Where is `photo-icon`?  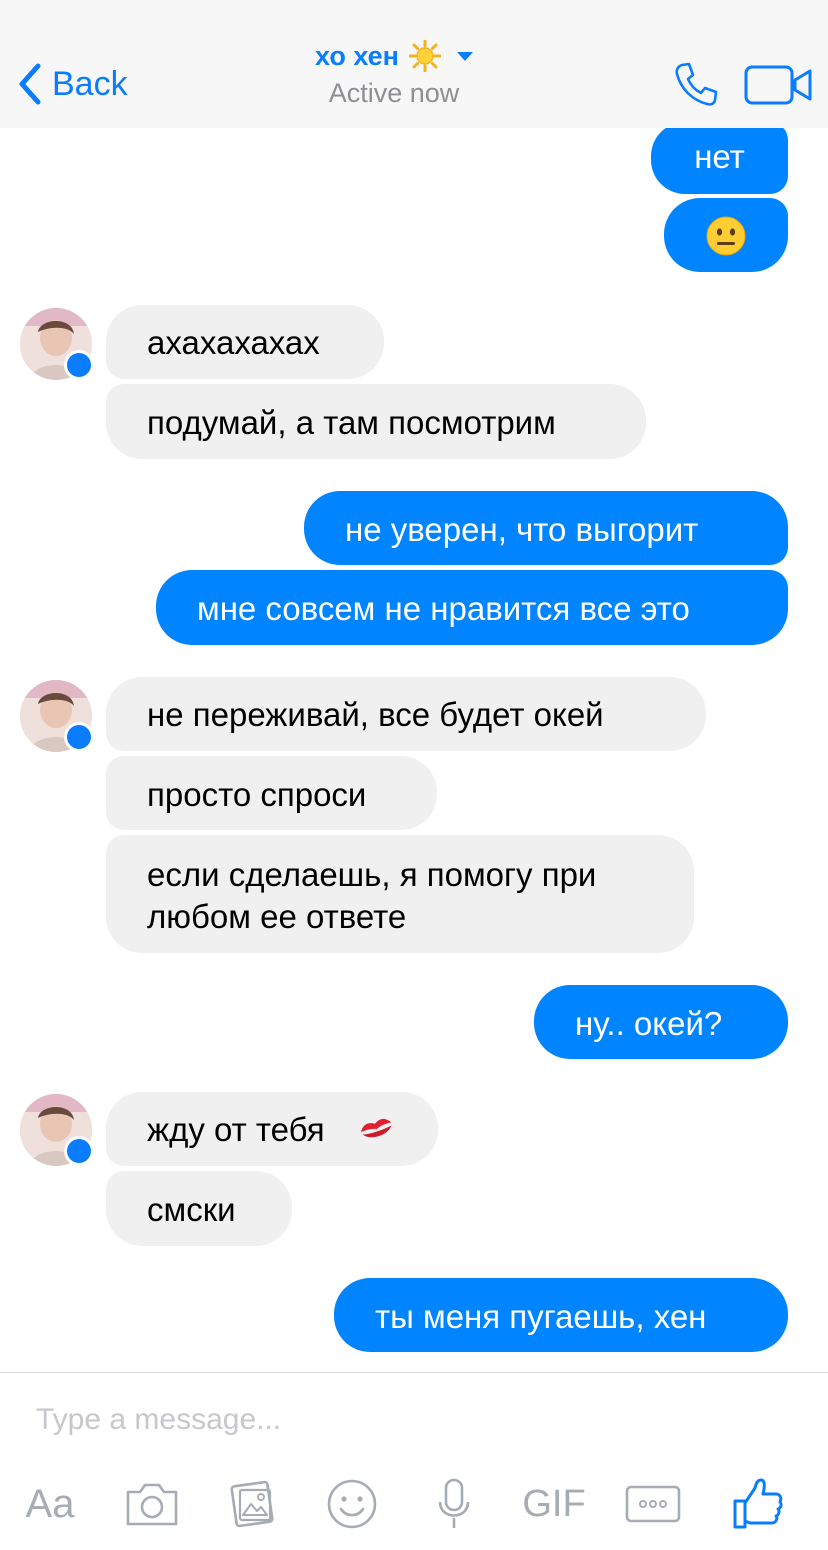 photo-icon is located at coordinates (253, 1504).